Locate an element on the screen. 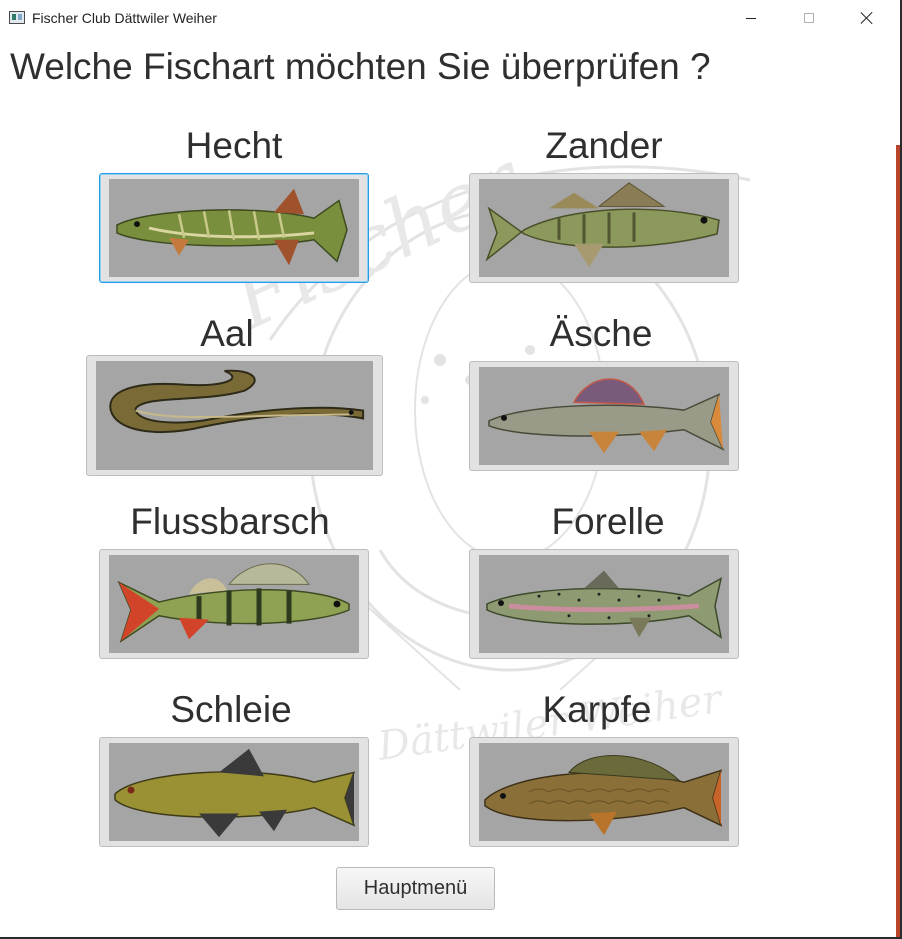  minimize-icon is located at coordinates (751, 18).